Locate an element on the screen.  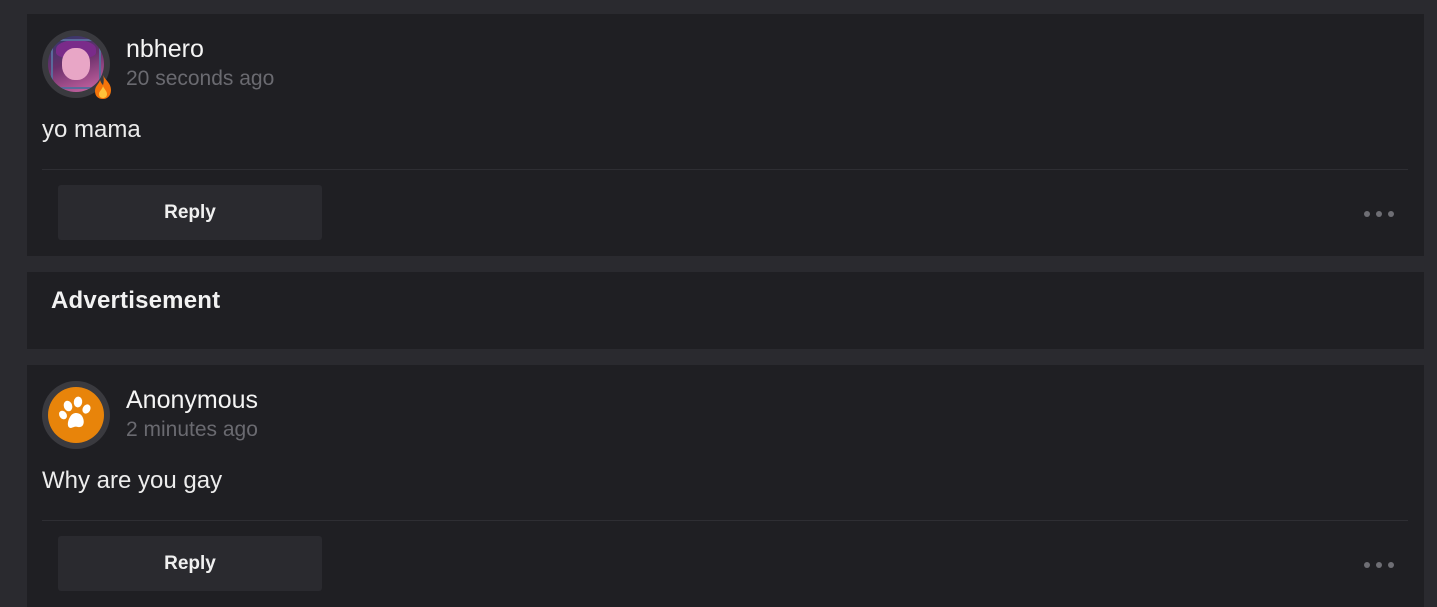
comment-meta: nbhero 20 seconds ago is located at coordinates (200, 64).